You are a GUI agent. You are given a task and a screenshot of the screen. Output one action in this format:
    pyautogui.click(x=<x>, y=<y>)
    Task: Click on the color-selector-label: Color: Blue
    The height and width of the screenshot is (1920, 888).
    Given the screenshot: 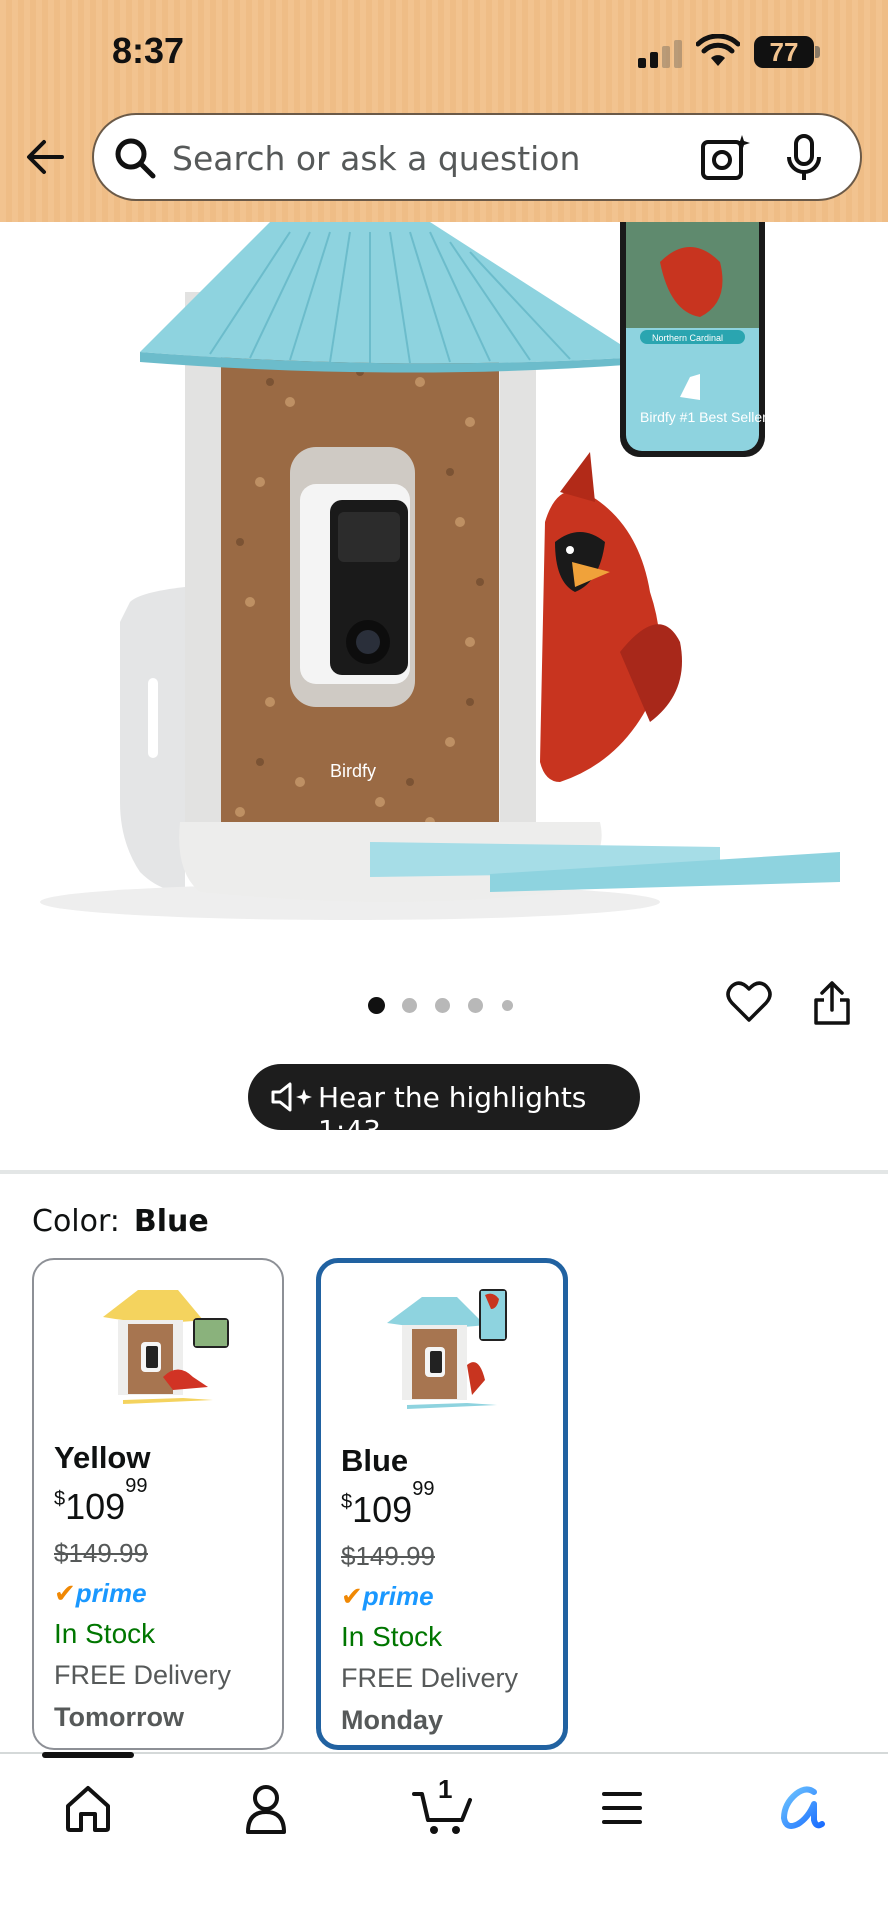 What is the action you would take?
    pyautogui.click(x=120, y=1221)
    